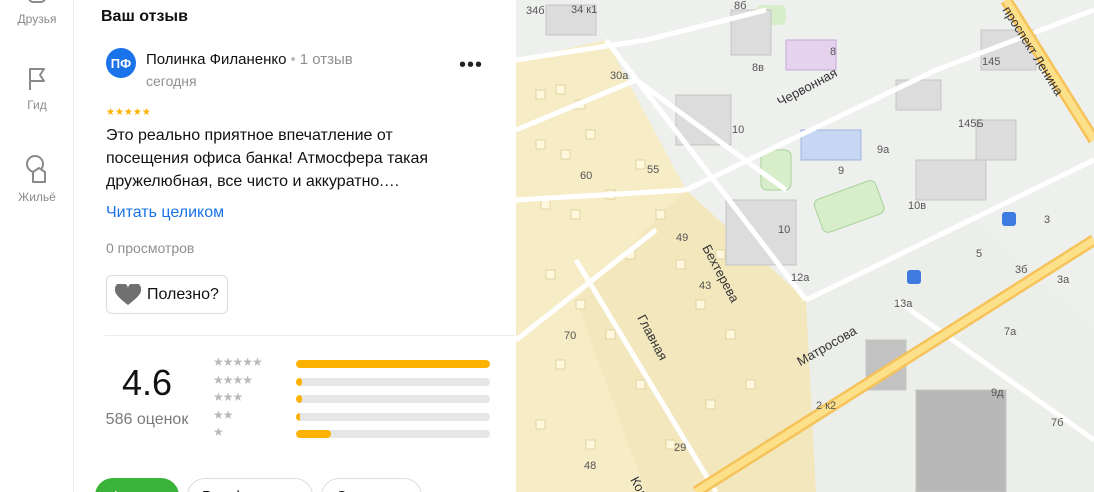  I want to click on rating-count: 586 оценок, so click(147, 419).